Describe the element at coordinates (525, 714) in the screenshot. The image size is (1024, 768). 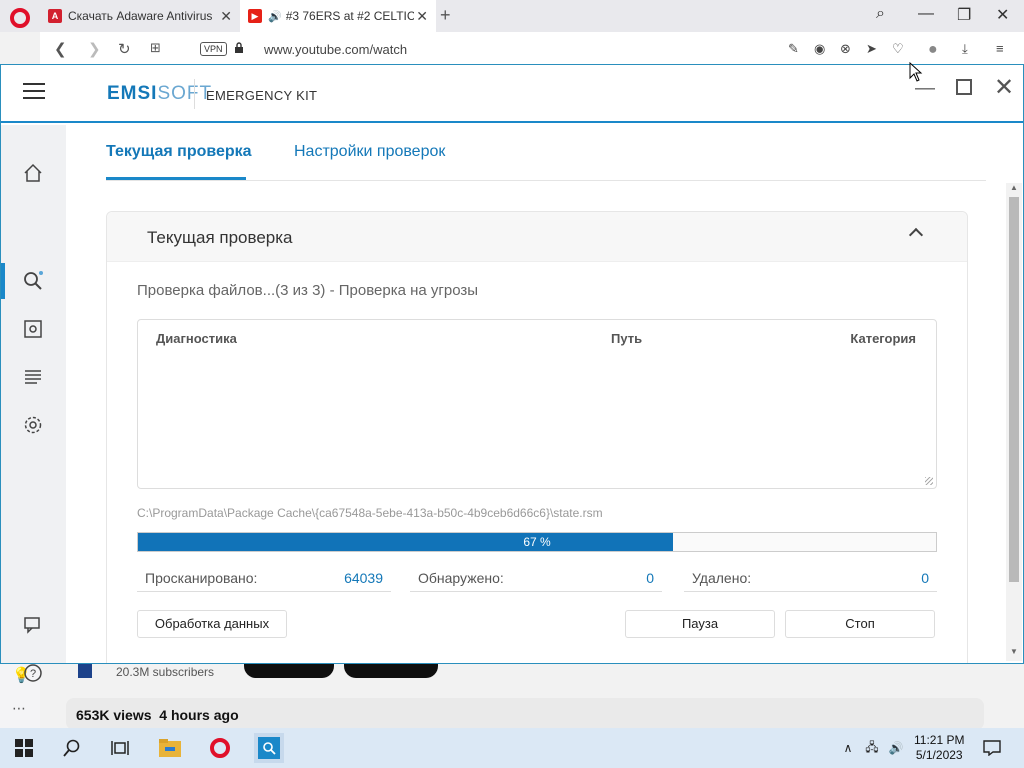
I see `video-description: 653K views 4 hours ago` at that location.